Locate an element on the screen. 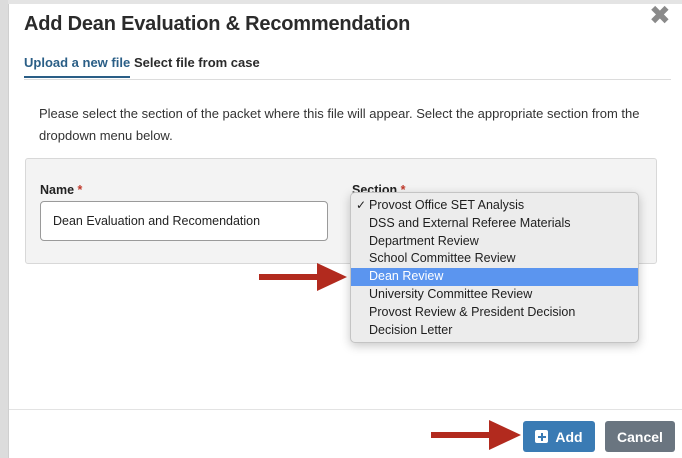 This screenshot has height=458, width=682. name-label: Name * is located at coordinates (61, 190).